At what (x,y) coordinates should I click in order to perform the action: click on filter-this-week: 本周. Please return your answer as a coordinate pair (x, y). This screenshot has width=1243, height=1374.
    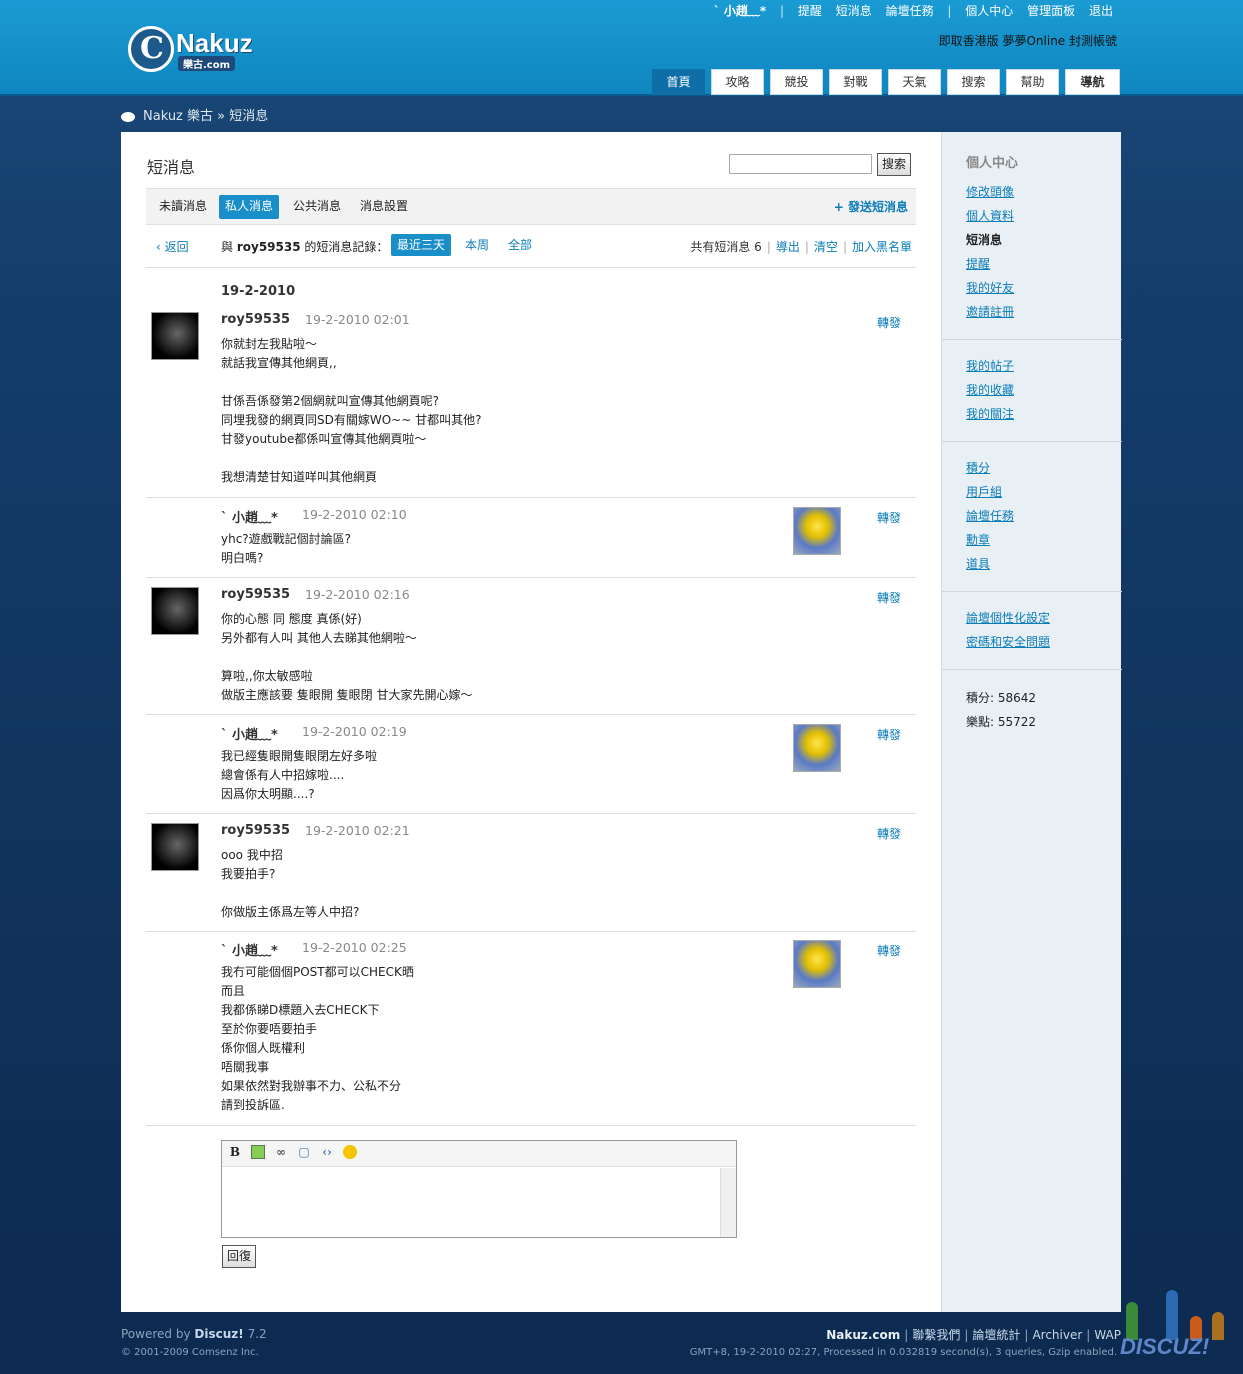
    Looking at the image, I should click on (477, 245).